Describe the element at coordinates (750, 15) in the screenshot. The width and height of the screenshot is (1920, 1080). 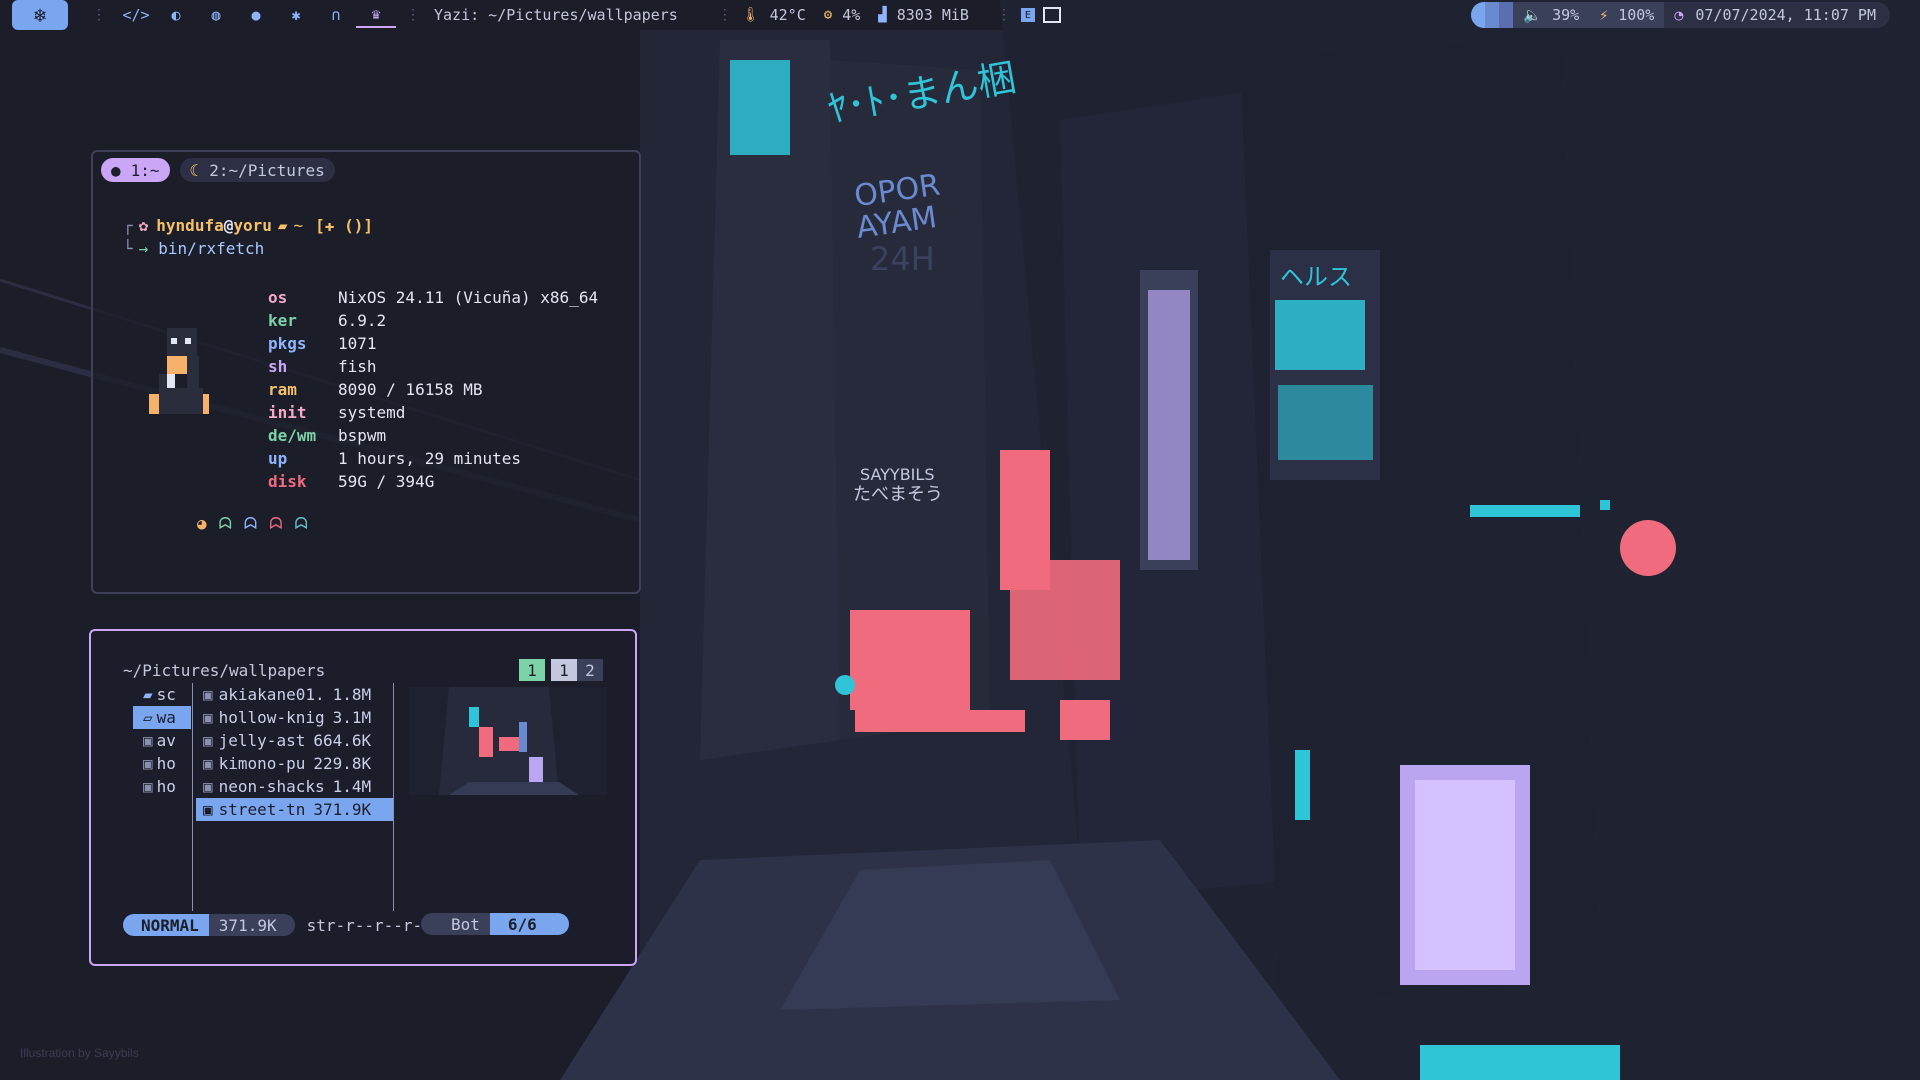
I see `thermometer-icon: 🌡` at that location.